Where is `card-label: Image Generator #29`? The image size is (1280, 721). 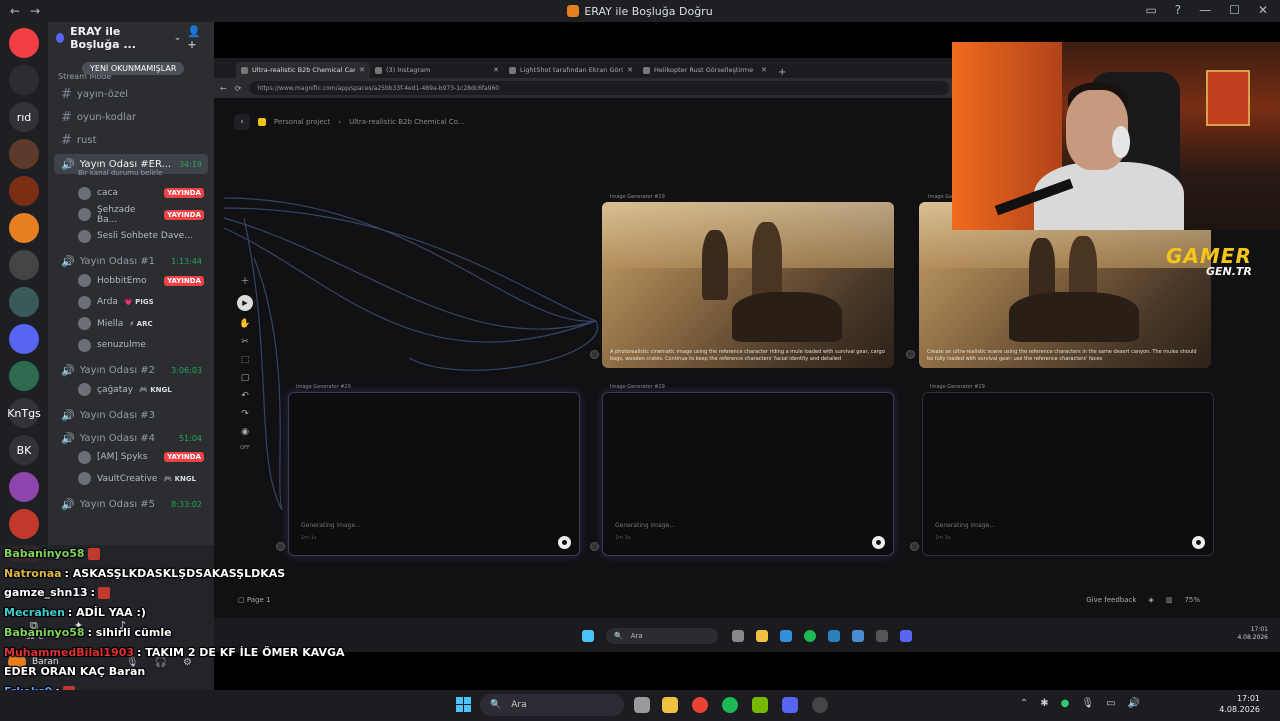 card-label: Image Generator #29 is located at coordinates (637, 197).